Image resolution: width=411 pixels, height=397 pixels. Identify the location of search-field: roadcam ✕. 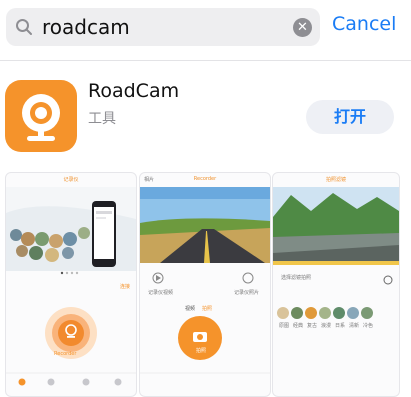
(163, 27).